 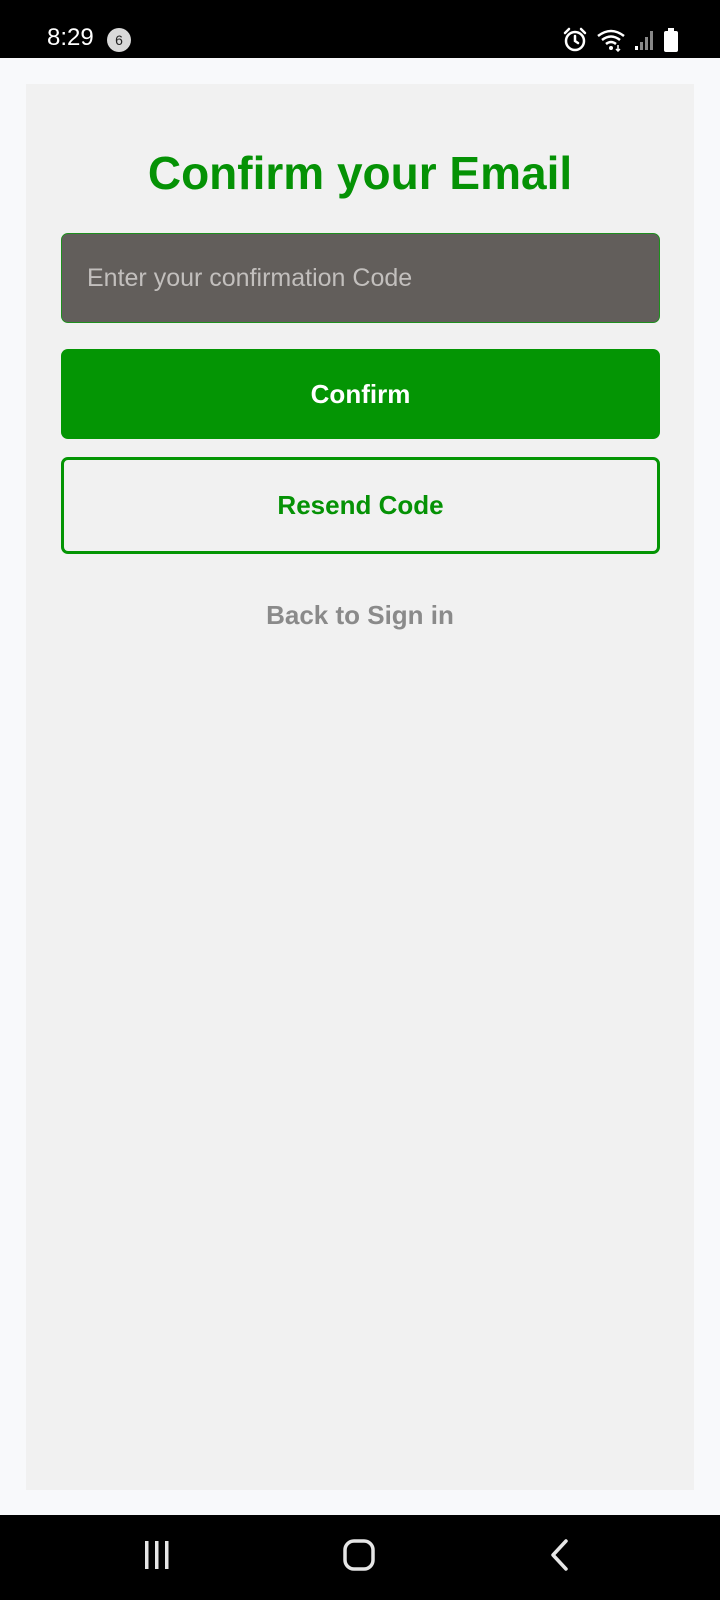 I want to click on navigation-bar, so click(x=360, y=1557).